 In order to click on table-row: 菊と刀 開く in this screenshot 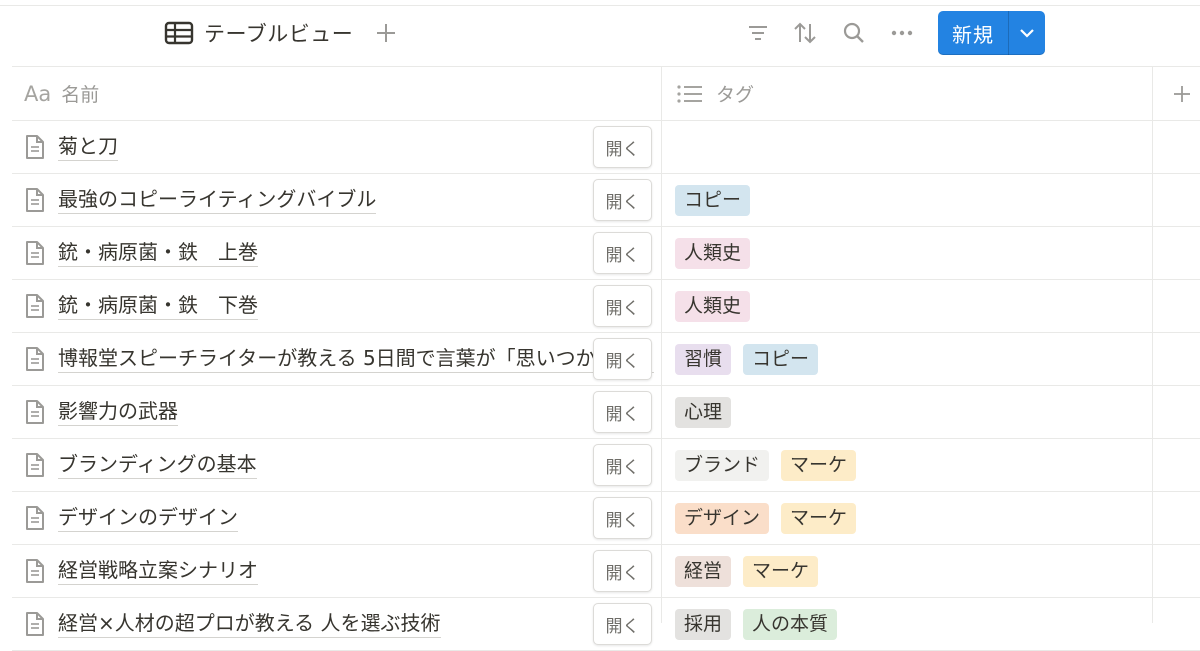, I will do `click(606, 147)`.